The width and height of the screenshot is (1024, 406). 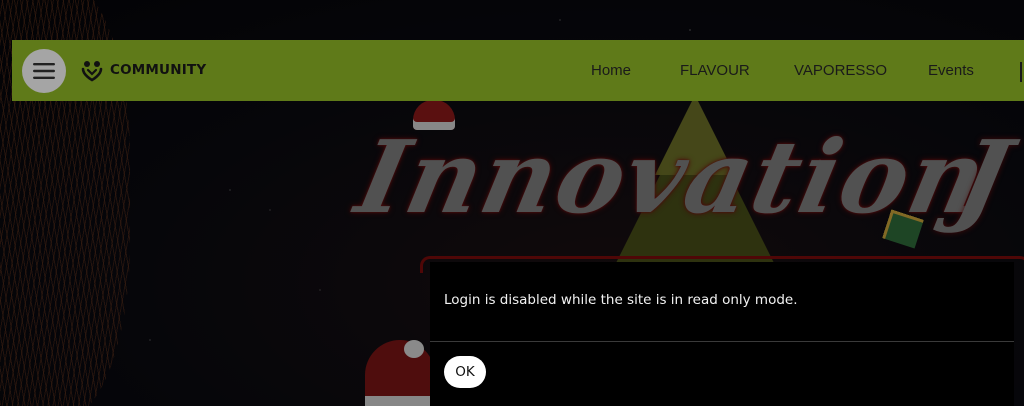 I want to click on dialog-divider, so click(x=722, y=341).